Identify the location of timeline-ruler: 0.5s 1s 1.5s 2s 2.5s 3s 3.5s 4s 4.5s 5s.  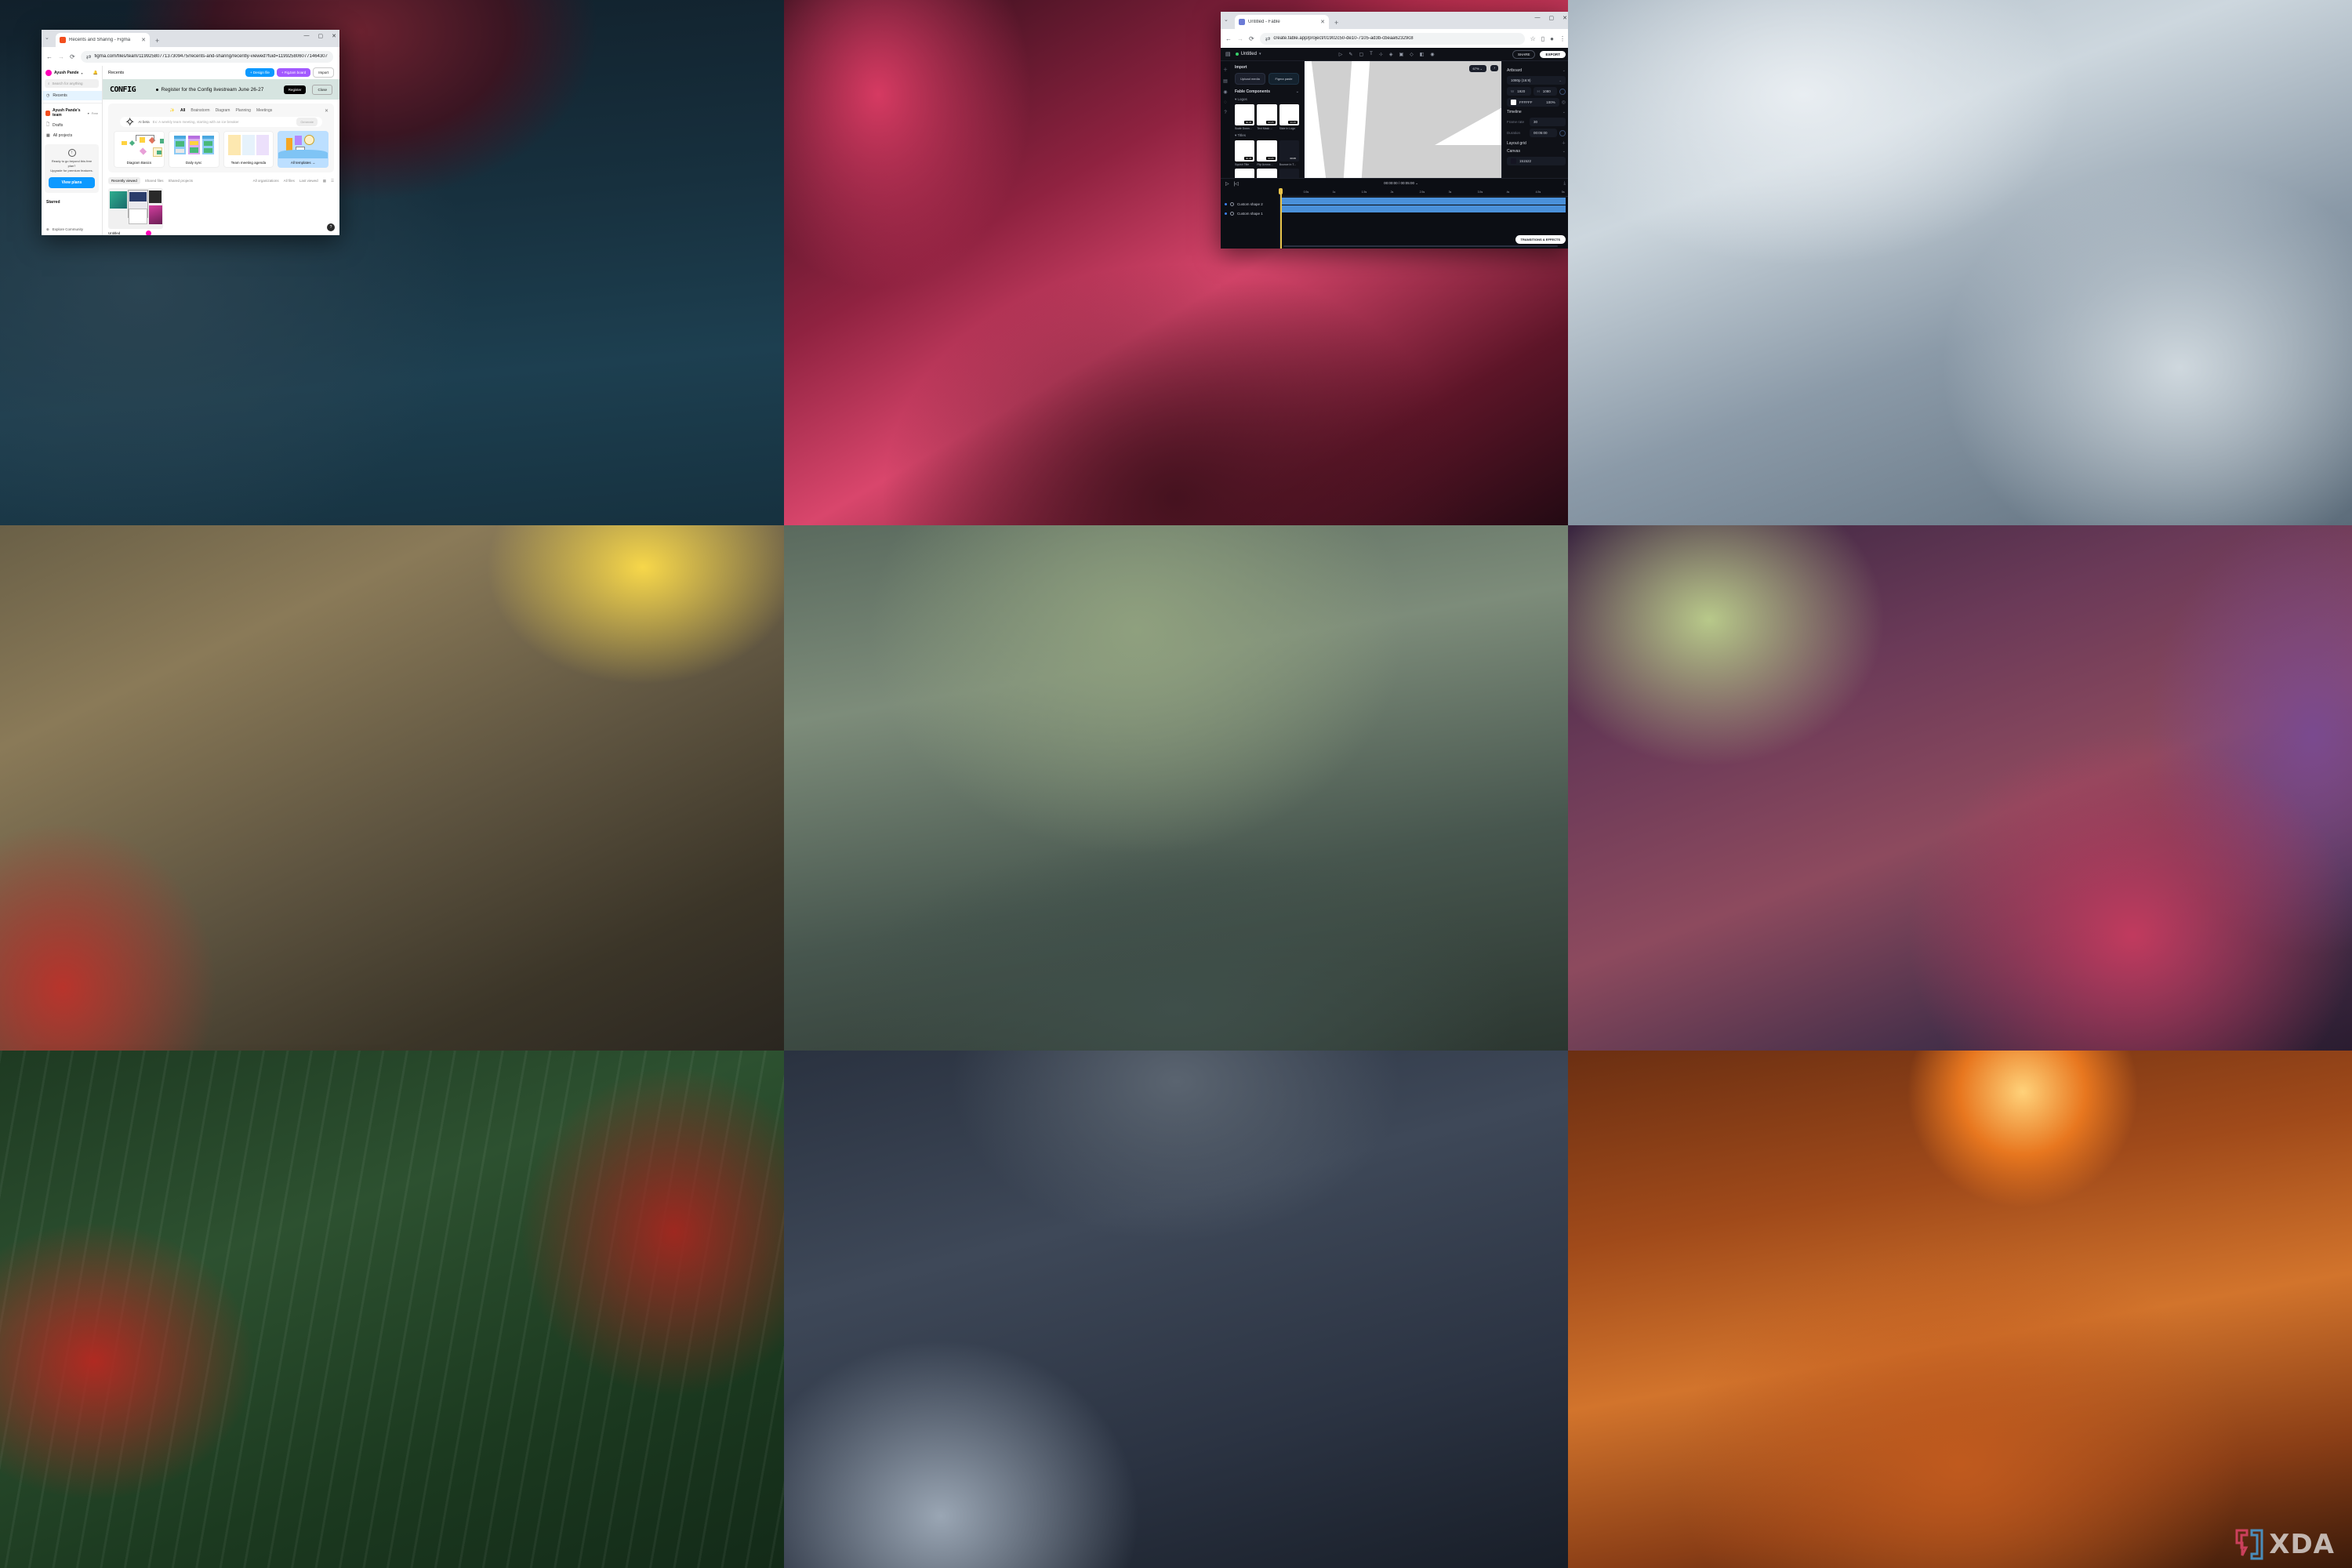
(1424, 192).